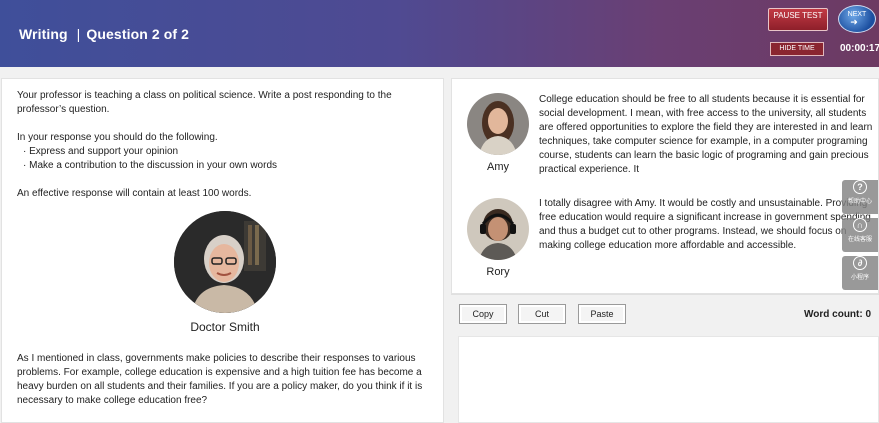  Describe the element at coordinates (665, 313) in the screenshot. I see `editor-toolbar: Copy Cut Paste Word count: 0` at that location.